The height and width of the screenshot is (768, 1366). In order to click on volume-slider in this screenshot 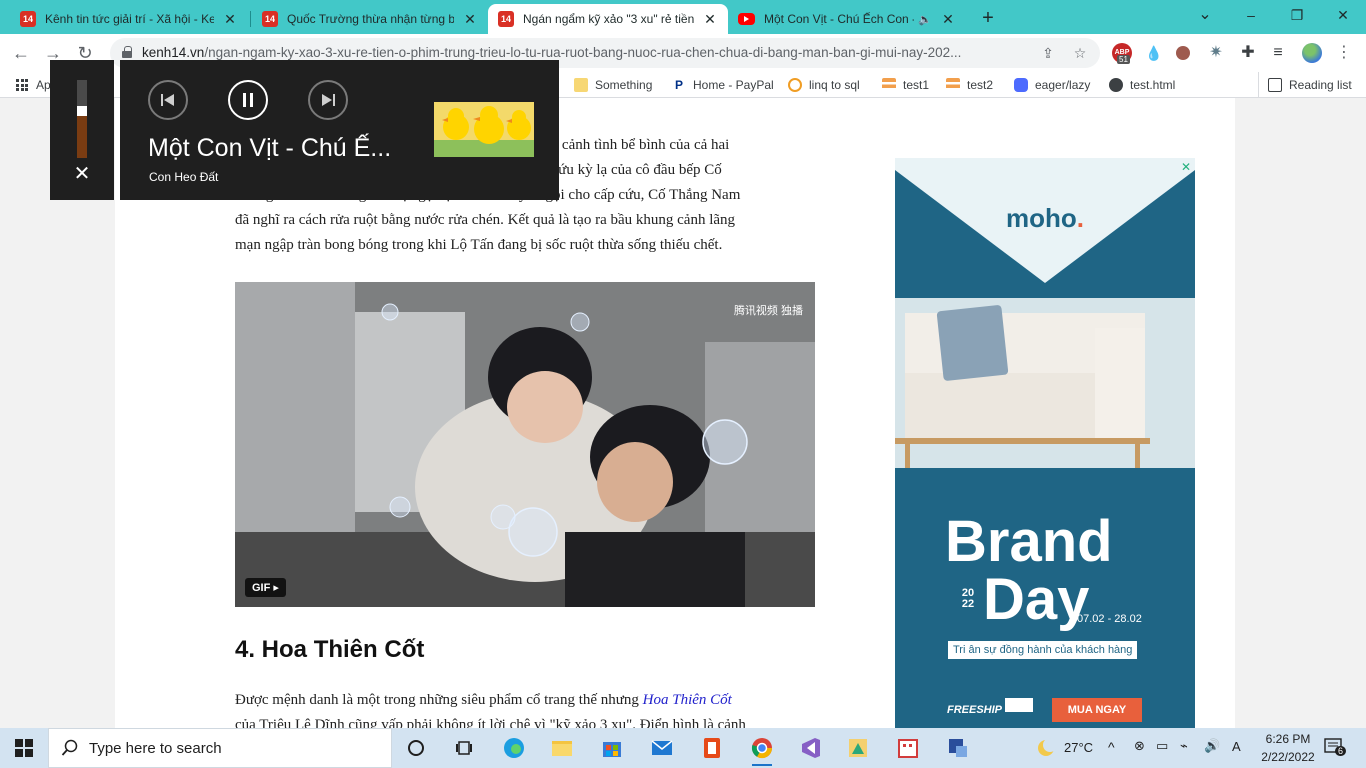, I will do `click(82, 119)`.